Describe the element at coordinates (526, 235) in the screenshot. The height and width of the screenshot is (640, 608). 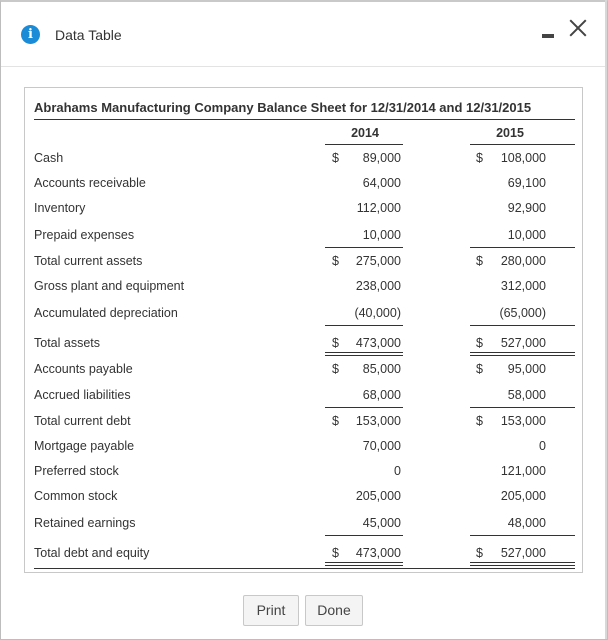
I see `cell-2015: 10,000` at that location.